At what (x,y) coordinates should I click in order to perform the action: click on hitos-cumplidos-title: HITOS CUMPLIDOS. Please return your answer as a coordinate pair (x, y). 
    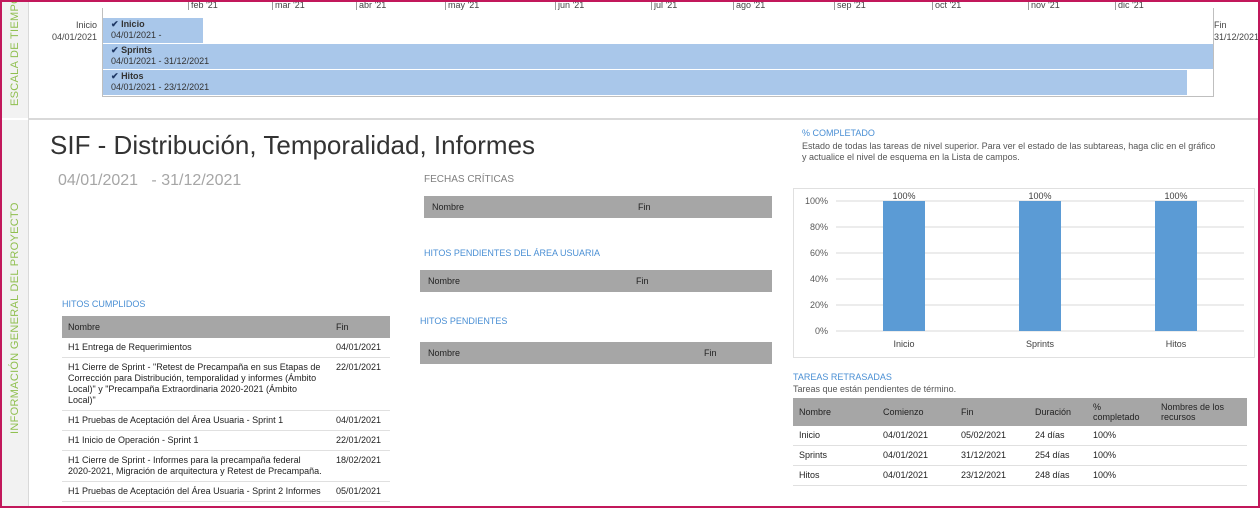
    Looking at the image, I should click on (104, 304).